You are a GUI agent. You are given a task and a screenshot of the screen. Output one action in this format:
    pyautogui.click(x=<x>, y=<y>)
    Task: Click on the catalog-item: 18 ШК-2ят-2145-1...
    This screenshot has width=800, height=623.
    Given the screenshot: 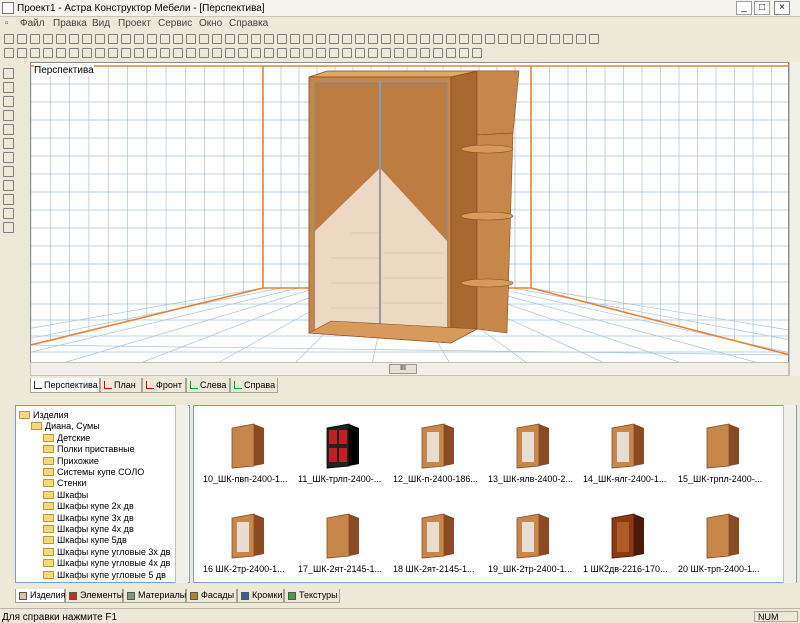 What is the action you would take?
    pyautogui.click(x=435, y=543)
    